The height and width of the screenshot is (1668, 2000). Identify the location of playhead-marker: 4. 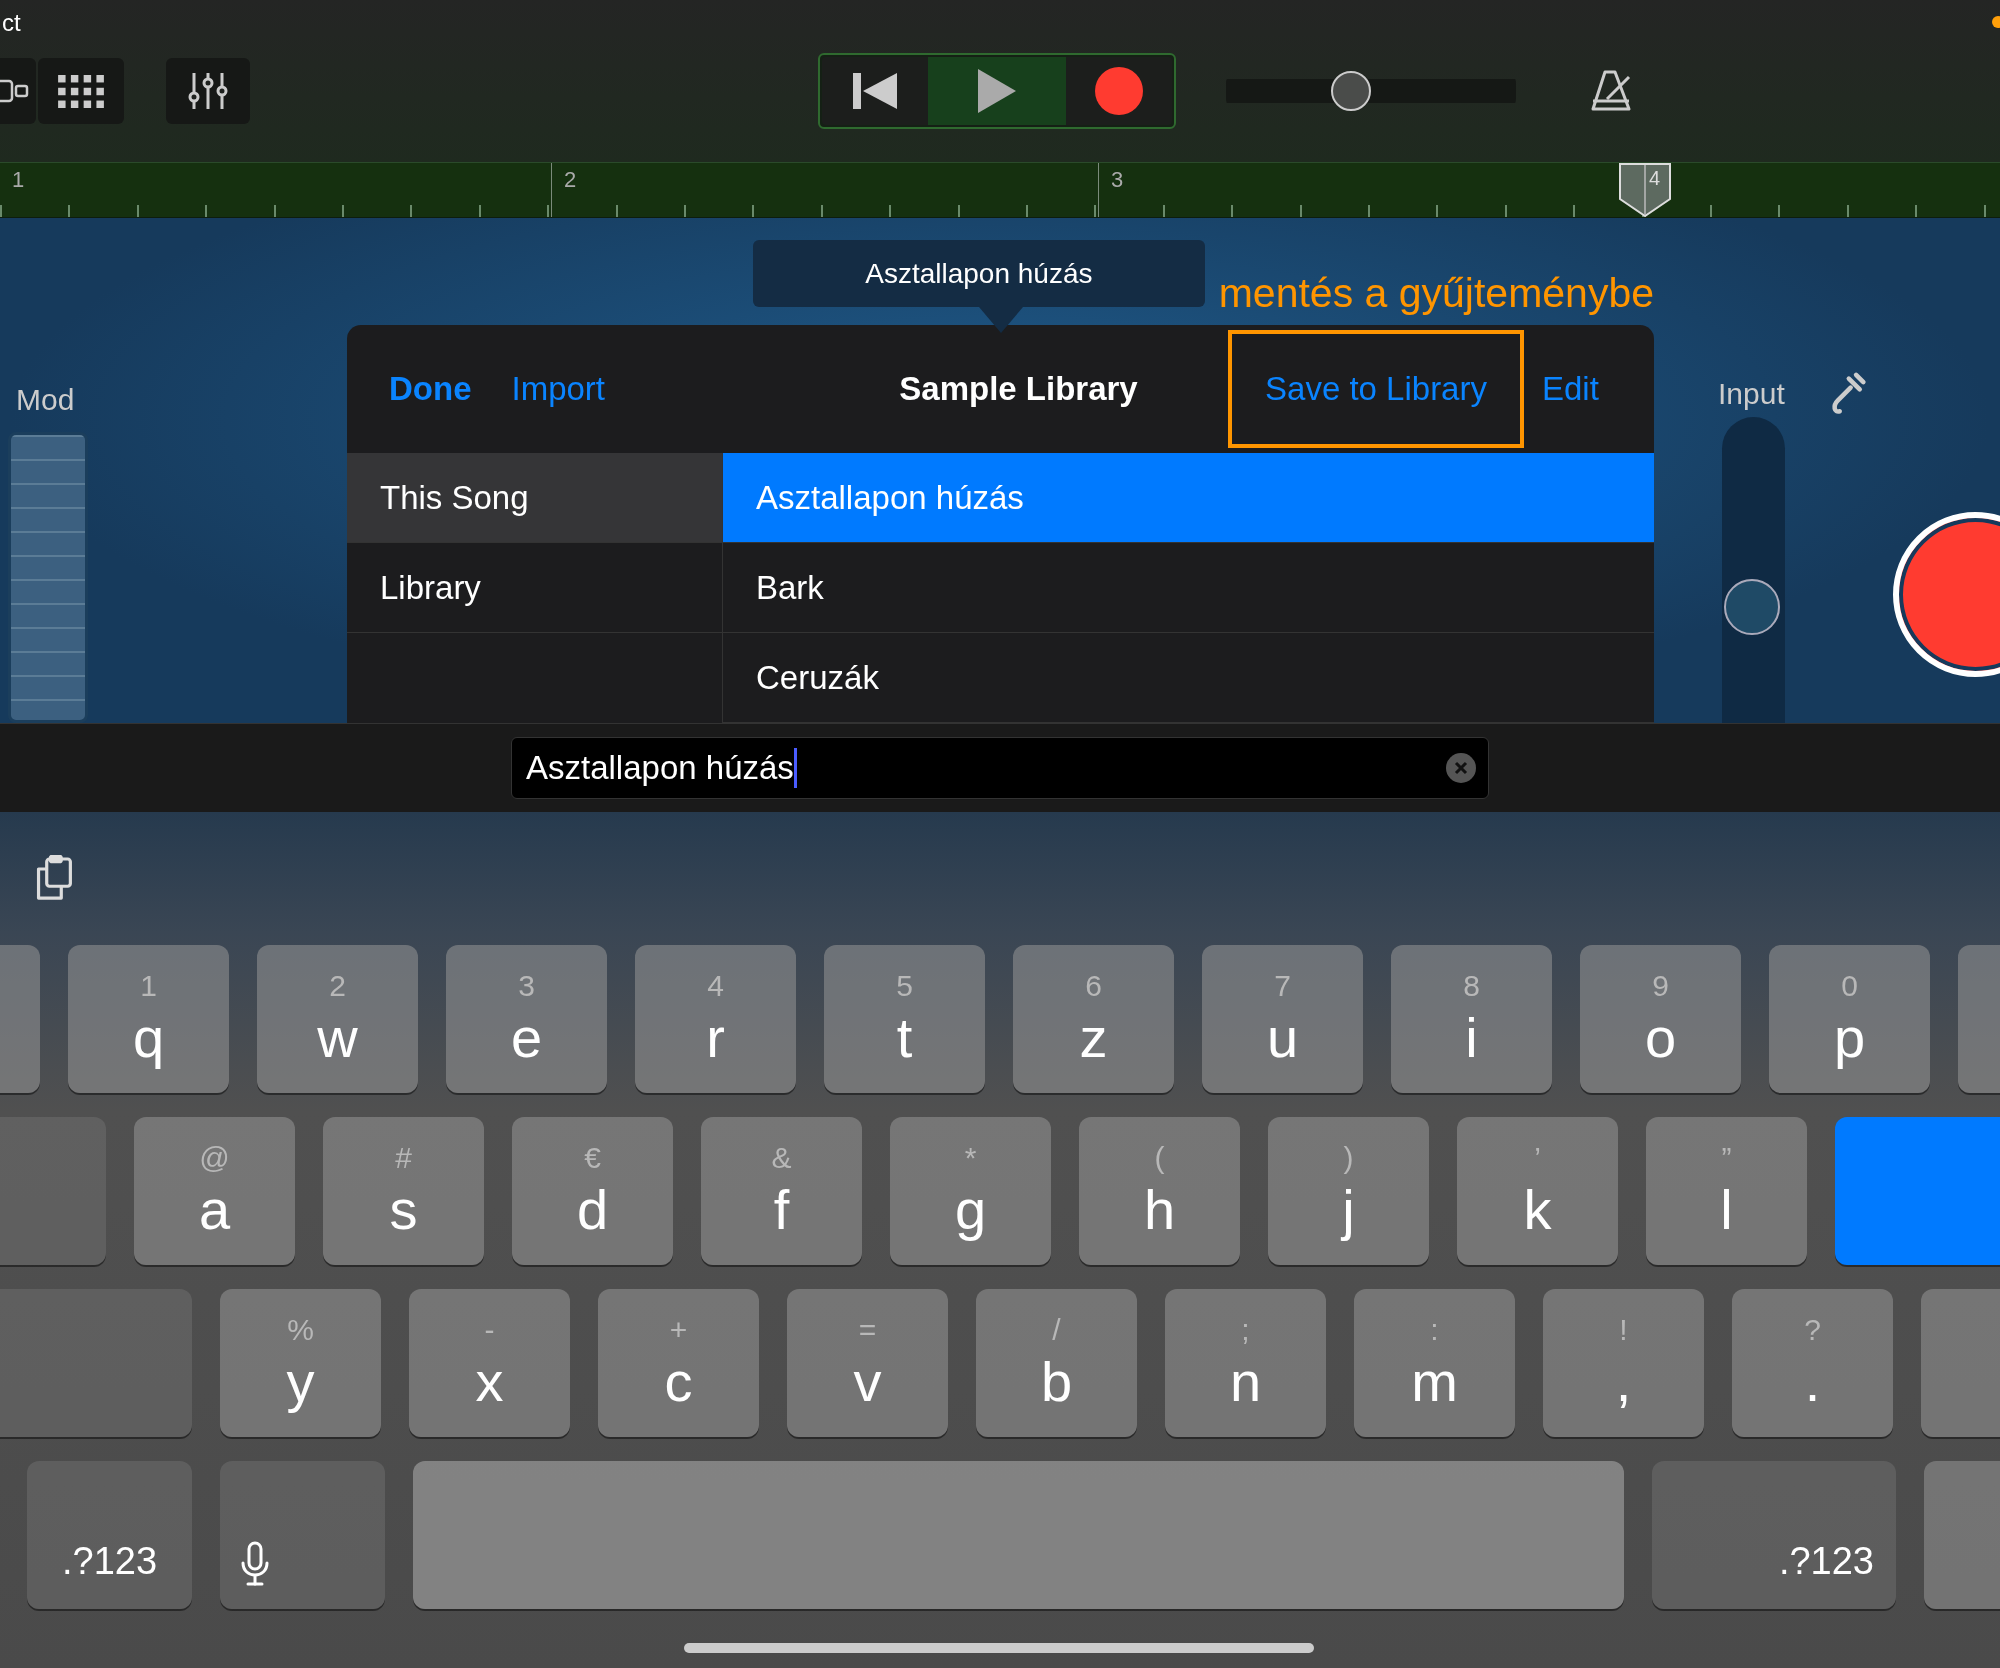
(1645, 190).